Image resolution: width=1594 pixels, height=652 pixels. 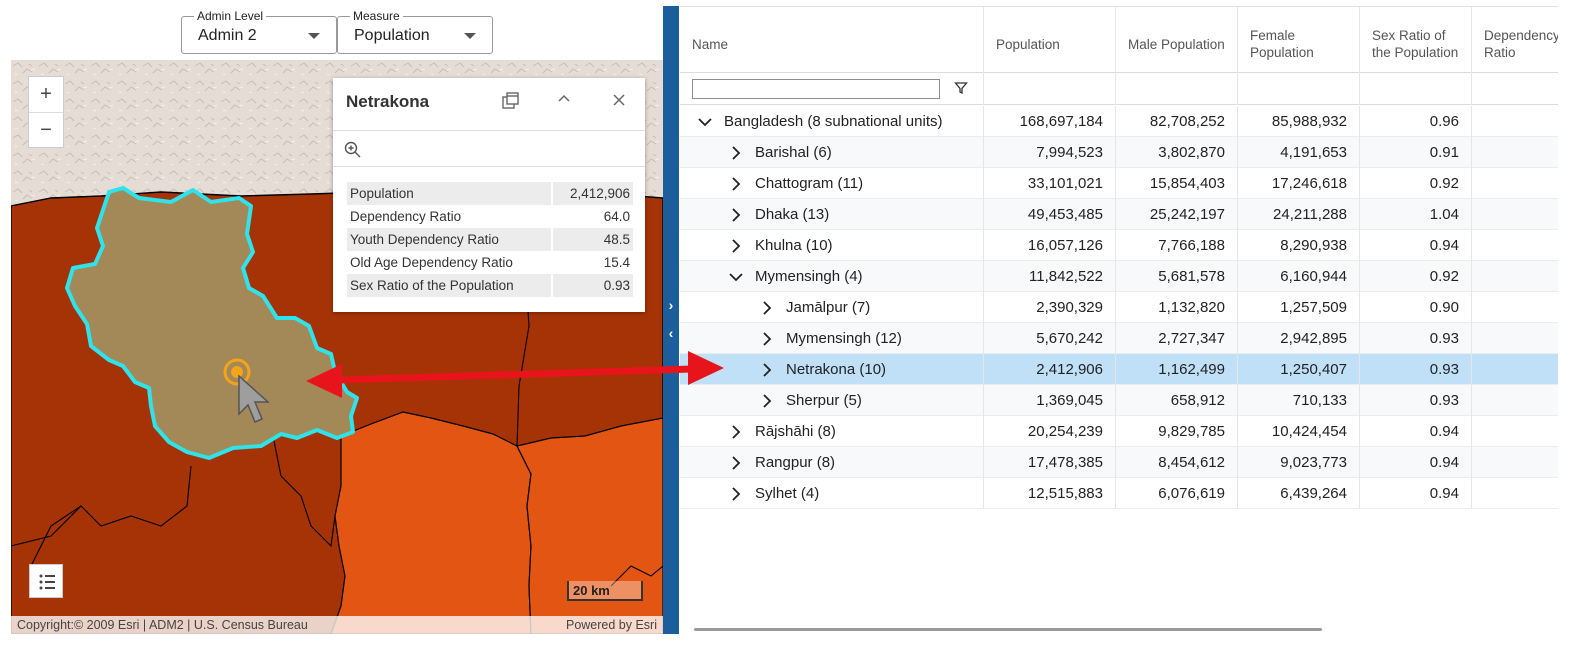 What do you see at coordinates (450, 239) in the screenshot?
I see `popup-field-label: Youth Dependency Ratio` at bounding box center [450, 239].